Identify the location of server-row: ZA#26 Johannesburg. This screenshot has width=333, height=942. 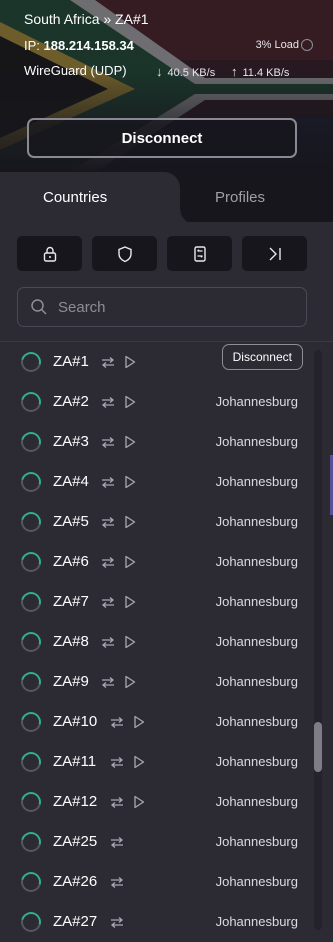
(155, 882).